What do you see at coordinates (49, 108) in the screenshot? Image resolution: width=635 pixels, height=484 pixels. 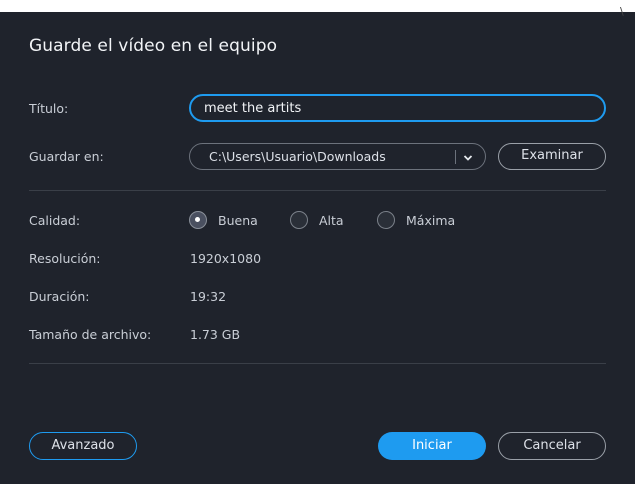 I see `title-label: Título:` at bounding box center [49, 108].